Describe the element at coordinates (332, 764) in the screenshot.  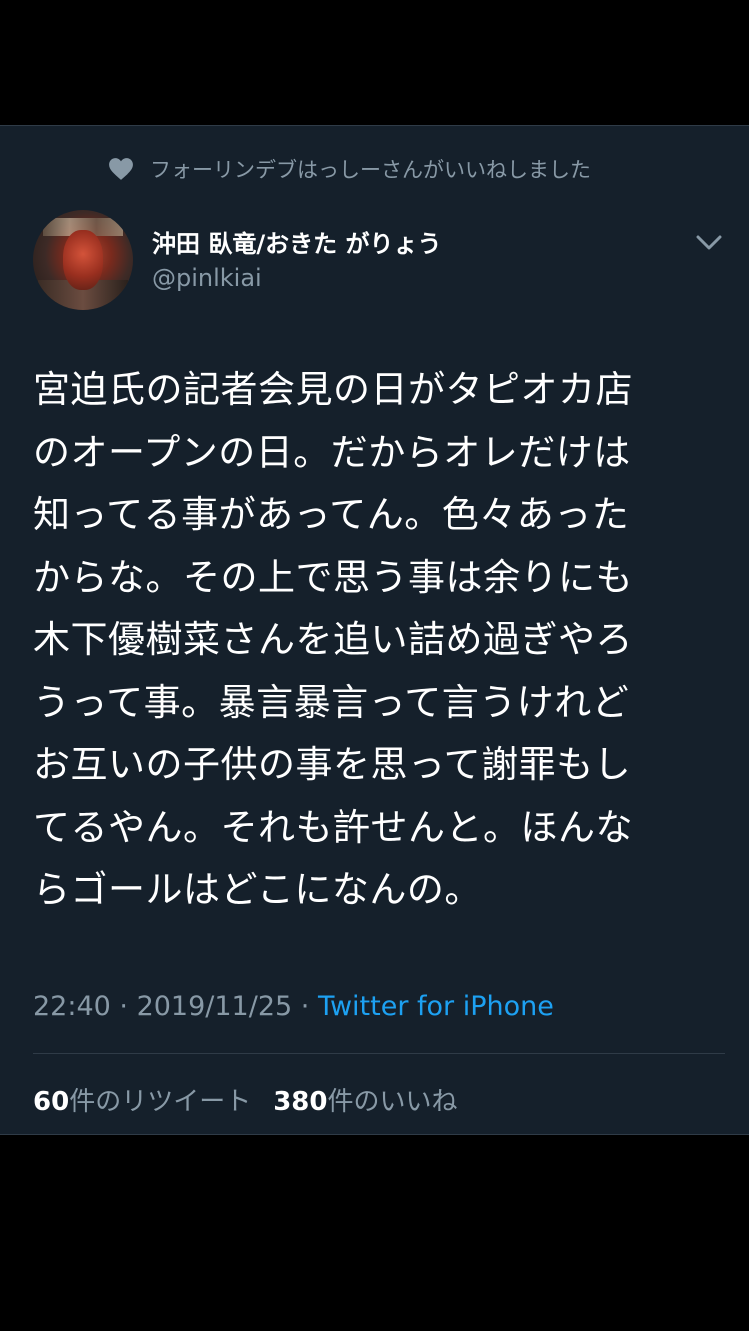
I see `tweet-line: お互いの子供の事を思って謝罪もし` at that location.